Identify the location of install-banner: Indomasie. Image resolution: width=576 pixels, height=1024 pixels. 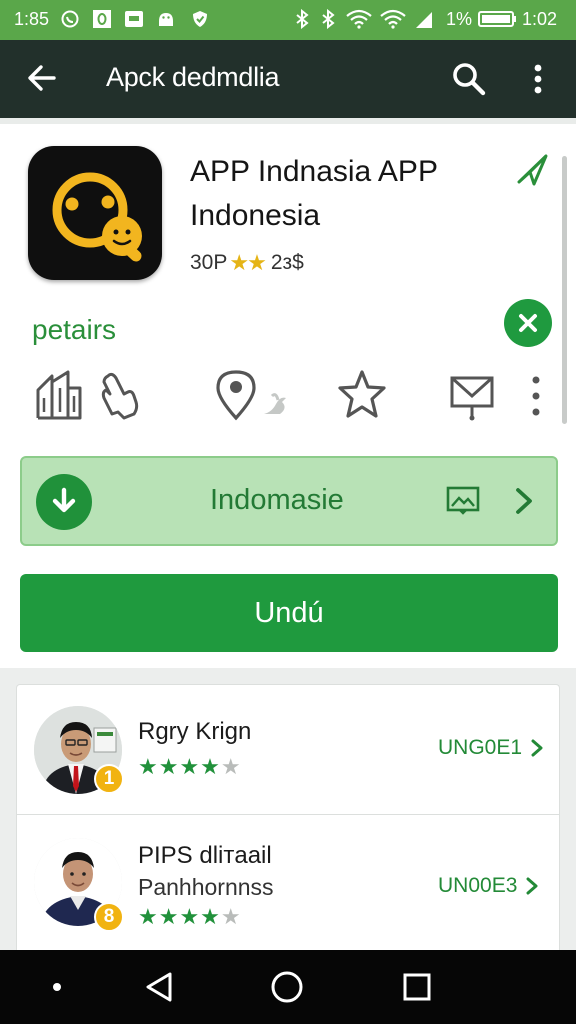
(289, 501).